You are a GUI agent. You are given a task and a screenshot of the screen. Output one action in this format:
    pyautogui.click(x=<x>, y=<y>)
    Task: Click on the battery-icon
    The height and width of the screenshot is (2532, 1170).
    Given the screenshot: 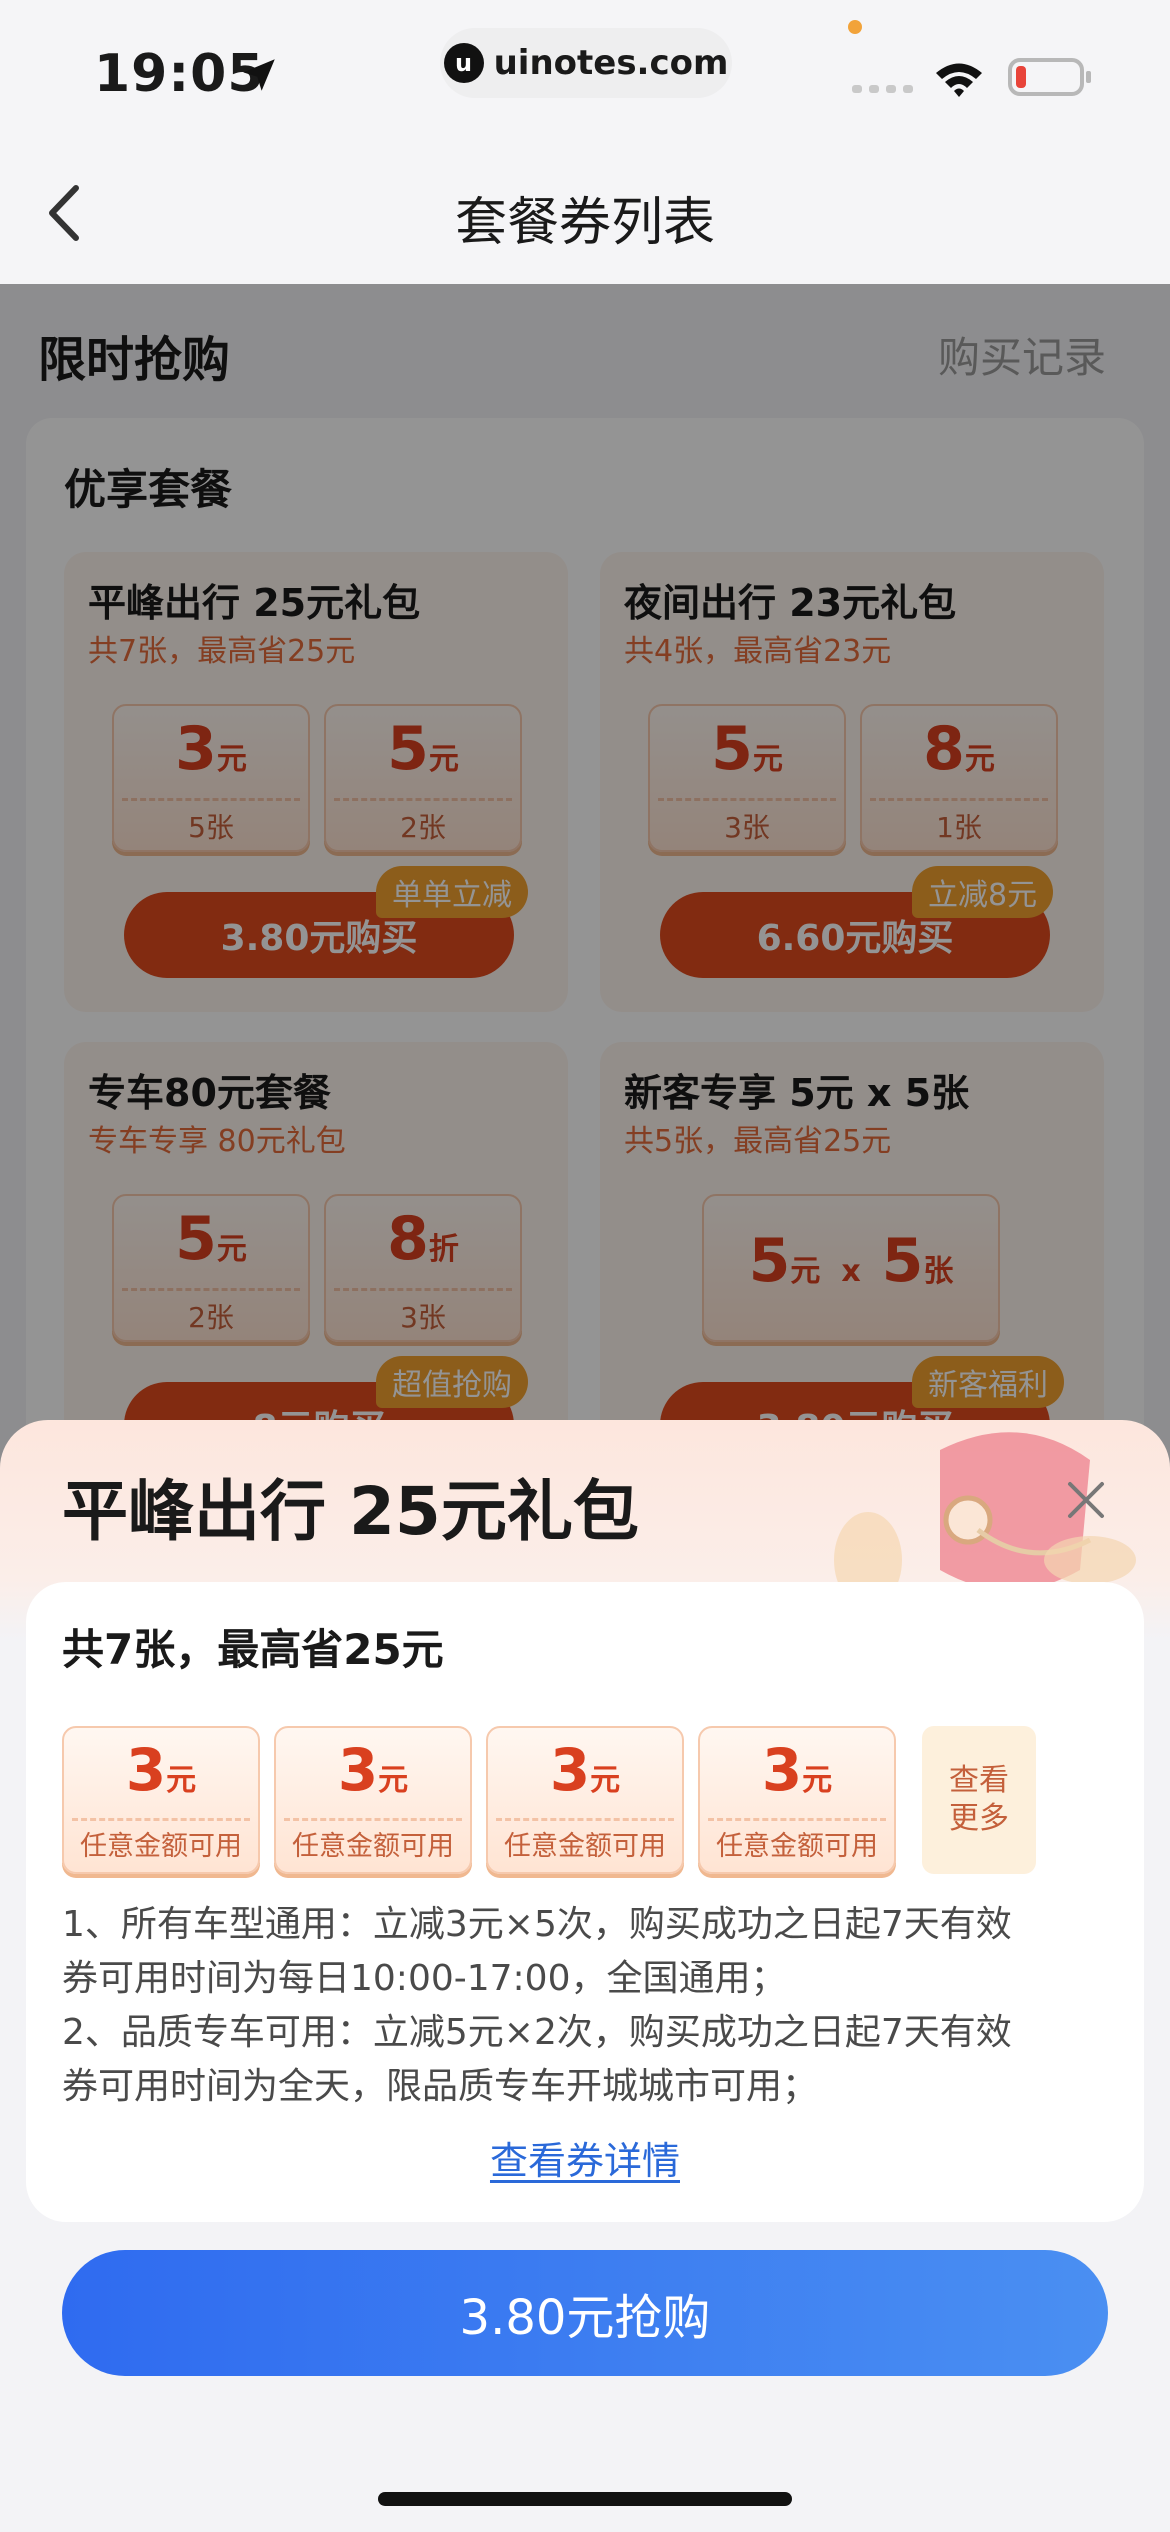 What is the action you would take?
    pyautogui.click(x=1049, y=77)
    